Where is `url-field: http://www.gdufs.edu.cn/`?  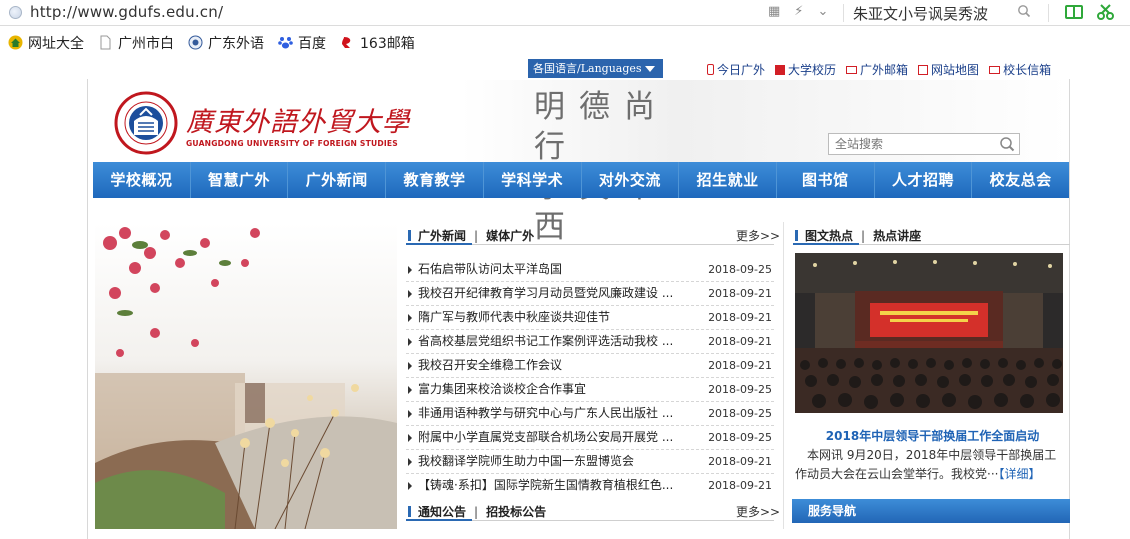 url-field: http://www.gdufs.edu.cn/ is located at coordinates (126, 12).